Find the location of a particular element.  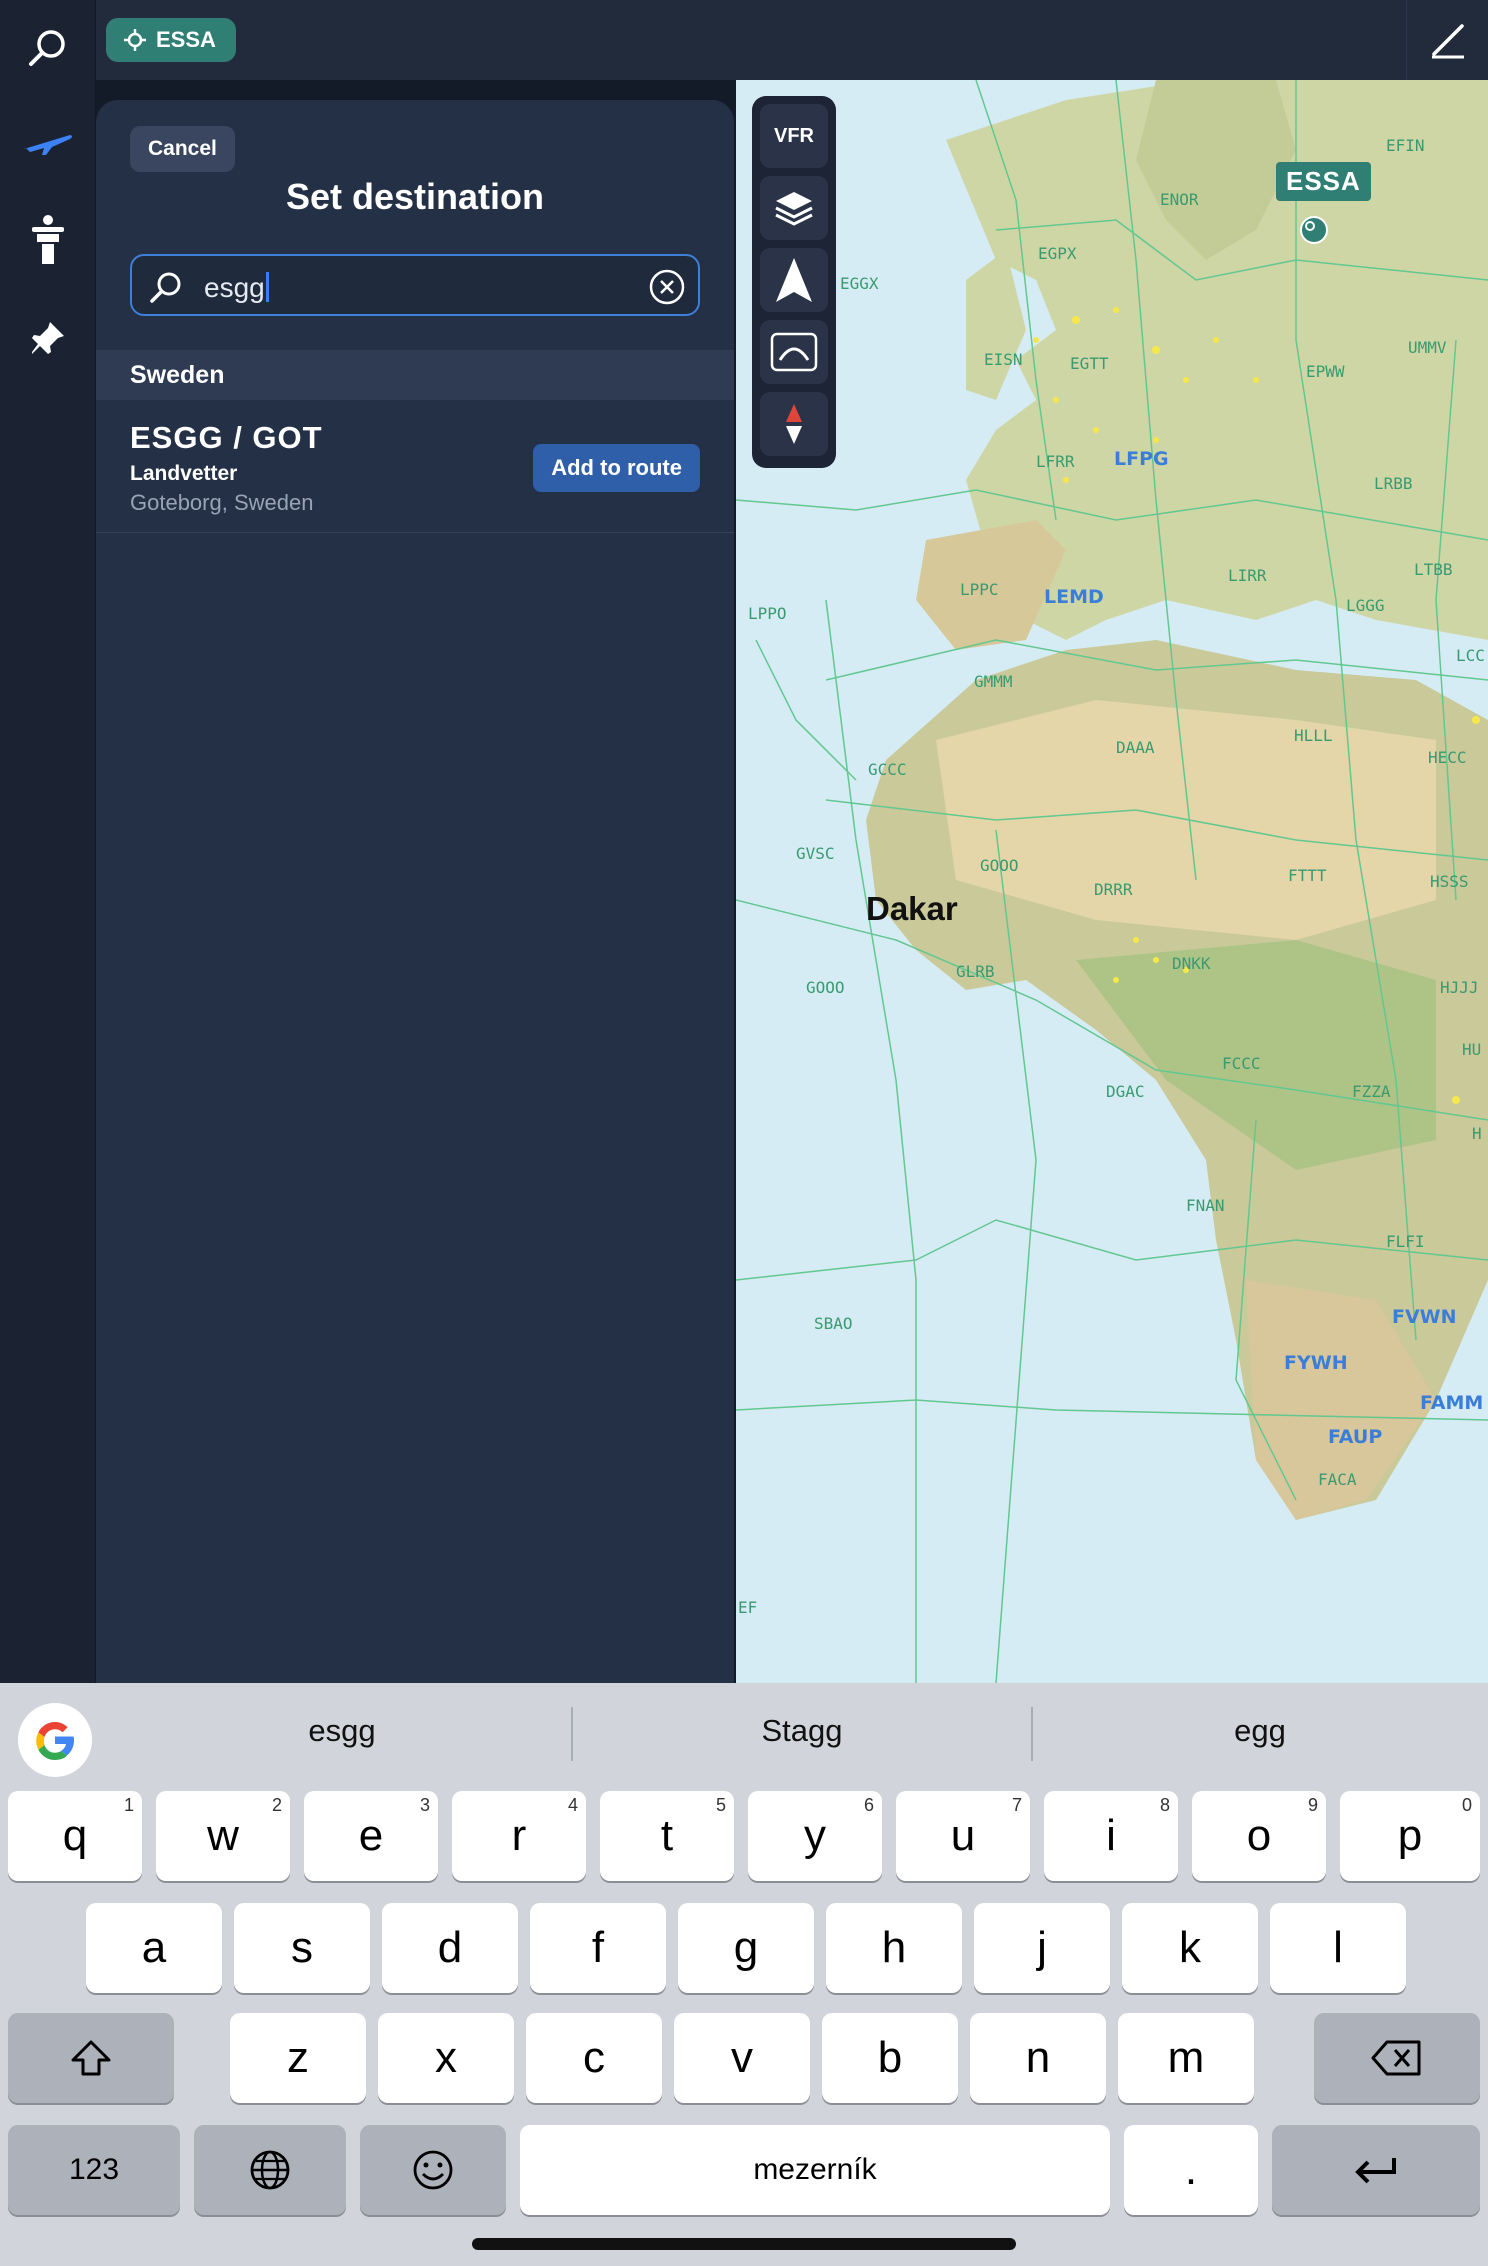

key-b: b is located at coordinates (890, 2058).